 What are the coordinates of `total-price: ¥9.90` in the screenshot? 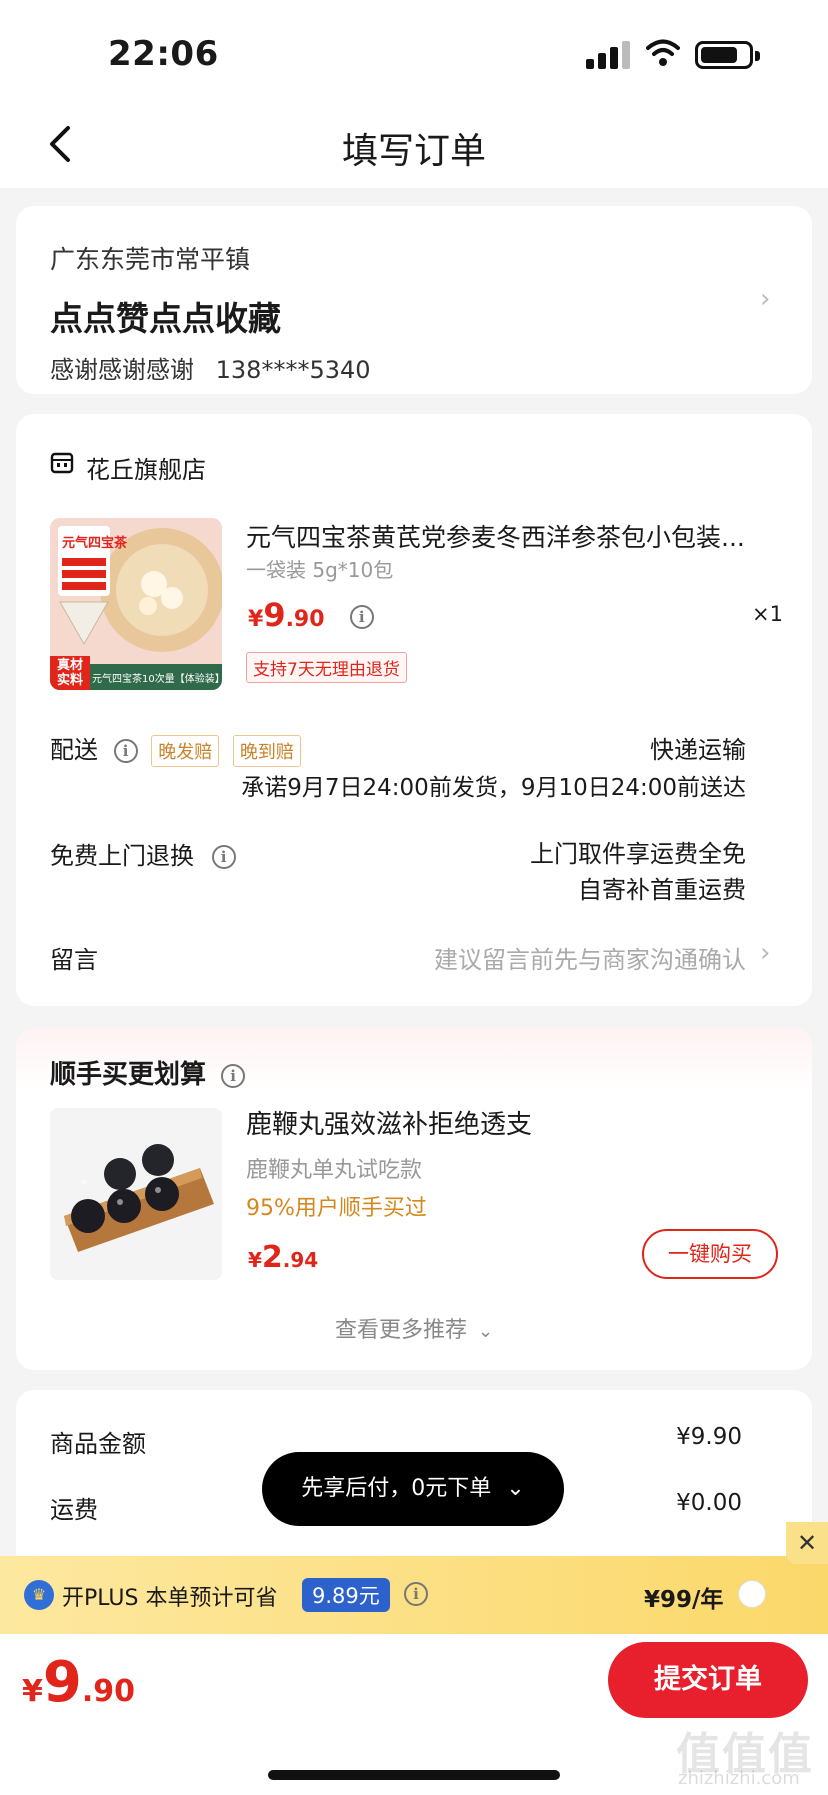 It's located at (78, 1682).